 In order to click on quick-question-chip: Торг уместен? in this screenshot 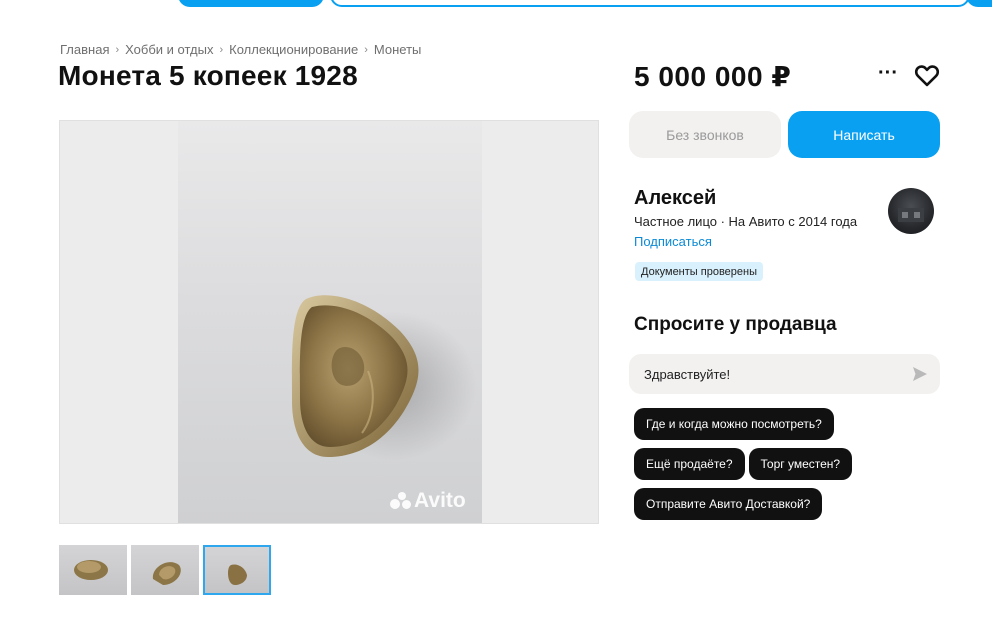, I will do `click(800, 464)`.